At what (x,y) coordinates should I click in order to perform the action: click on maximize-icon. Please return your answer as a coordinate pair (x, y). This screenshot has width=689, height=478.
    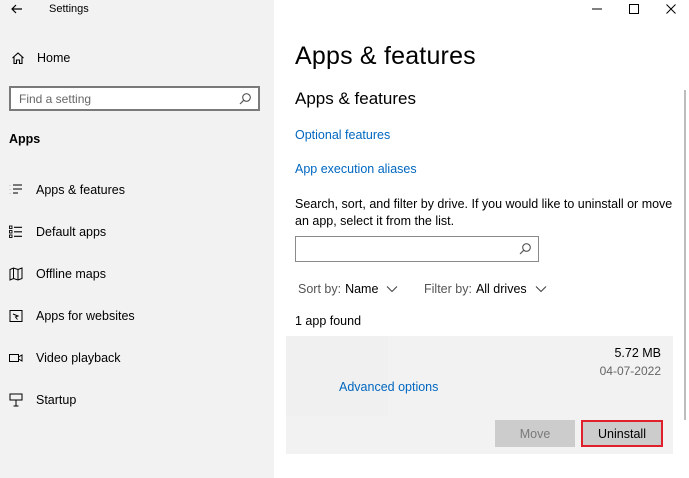
    Looking at the image, I should click on (633, 9).